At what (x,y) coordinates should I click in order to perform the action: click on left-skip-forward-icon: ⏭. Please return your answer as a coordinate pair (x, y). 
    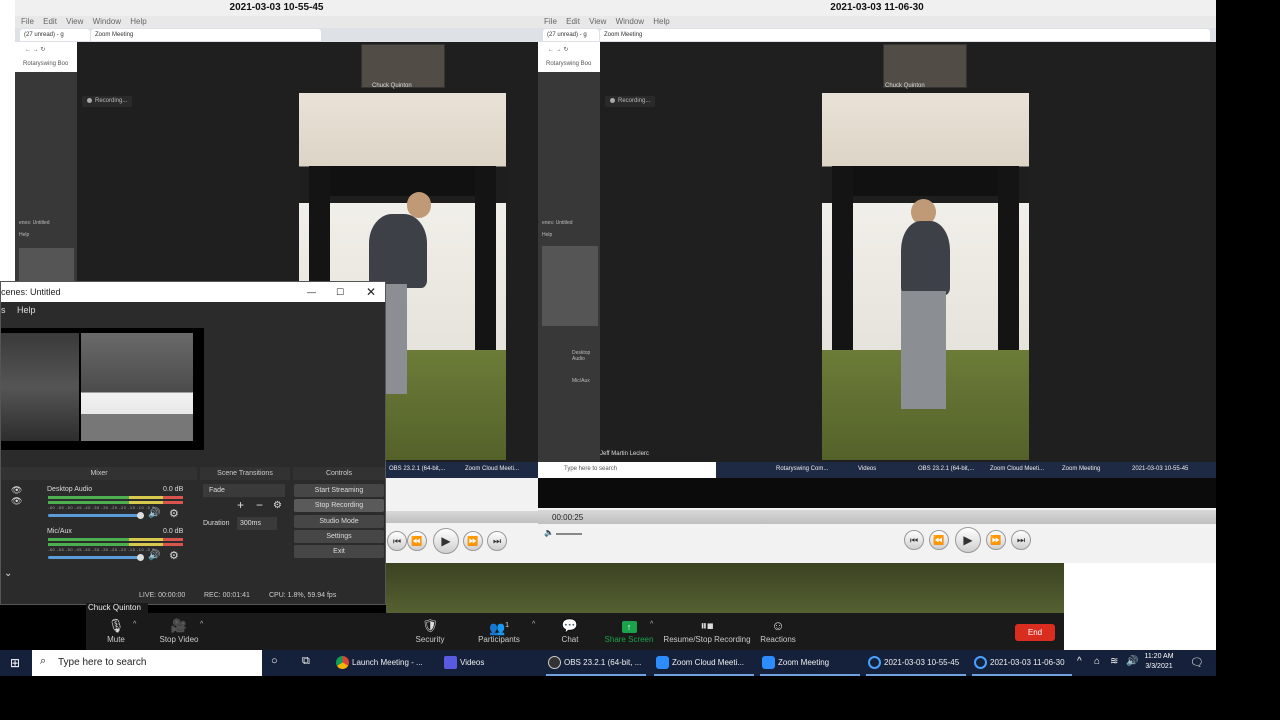
    Looking at the image, I should click on (497, 541).